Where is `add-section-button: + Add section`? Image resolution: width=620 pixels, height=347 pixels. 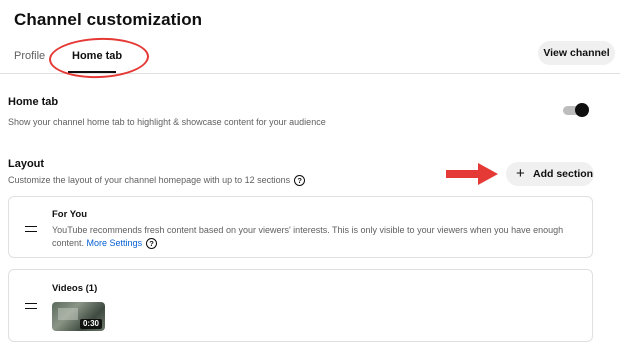 add-section-button: + Add section is located at coordinates (550, 174).